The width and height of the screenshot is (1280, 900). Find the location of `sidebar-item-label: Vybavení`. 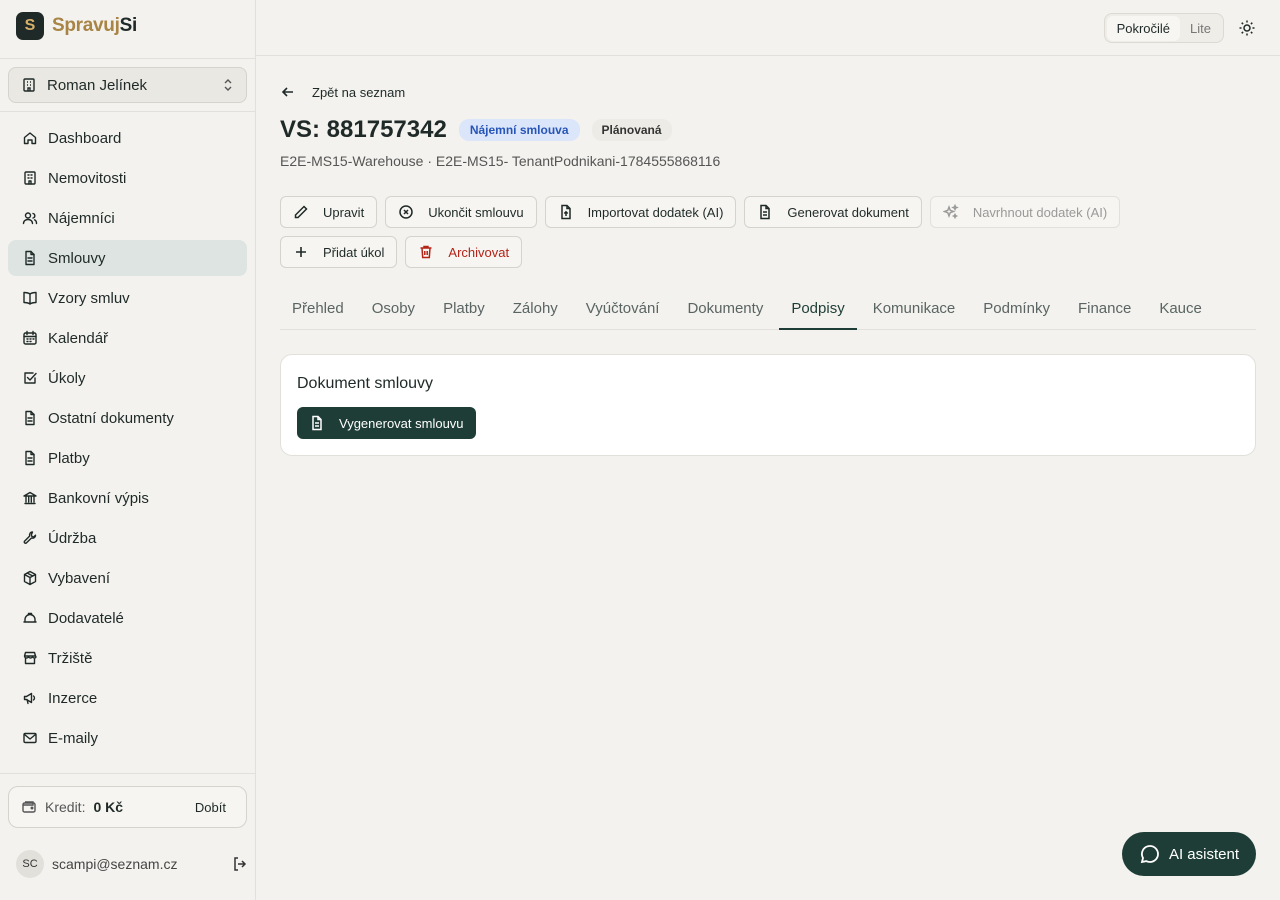

sidebar-item-label: Vybavení is located at coordinates (79, 578).